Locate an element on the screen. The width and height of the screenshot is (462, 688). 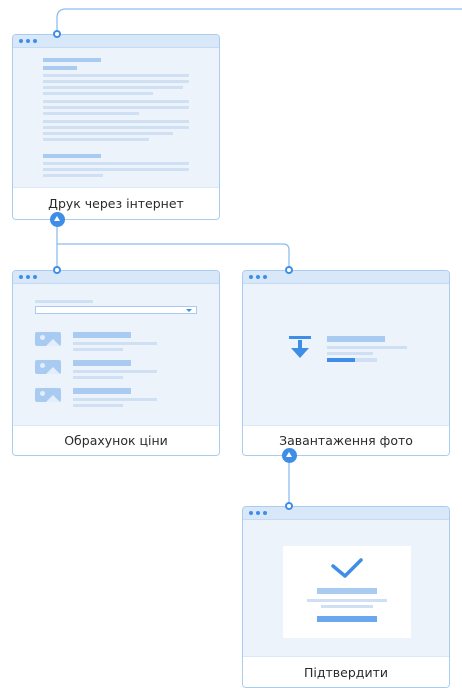
confirmation-panel is located at coordinates (347, 592).